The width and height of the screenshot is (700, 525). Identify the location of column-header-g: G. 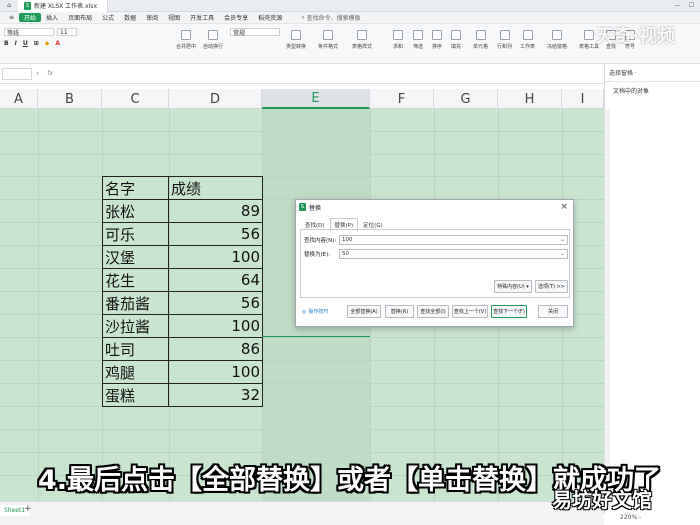
(466, 99).